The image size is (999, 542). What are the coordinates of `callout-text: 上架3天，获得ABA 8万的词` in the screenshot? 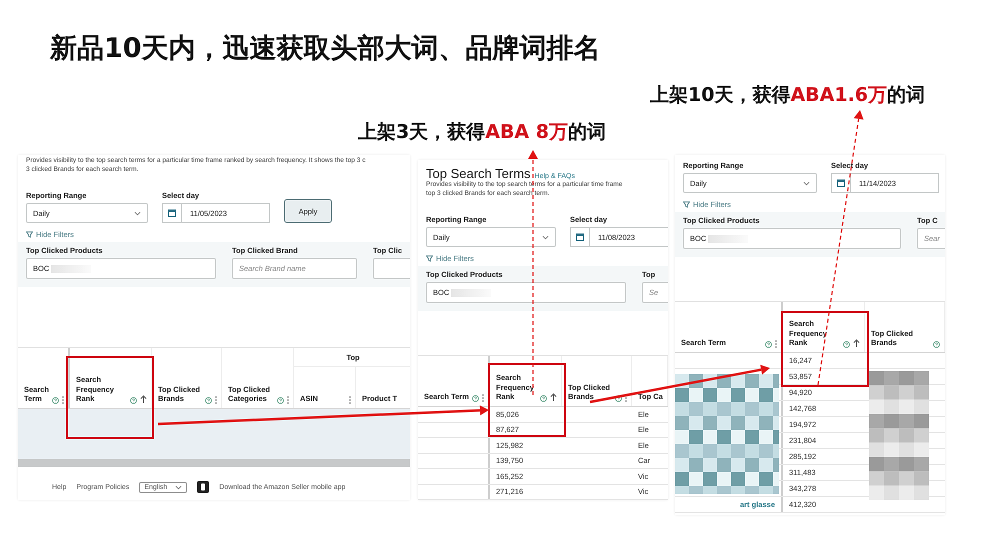 It's located at (482, 132).